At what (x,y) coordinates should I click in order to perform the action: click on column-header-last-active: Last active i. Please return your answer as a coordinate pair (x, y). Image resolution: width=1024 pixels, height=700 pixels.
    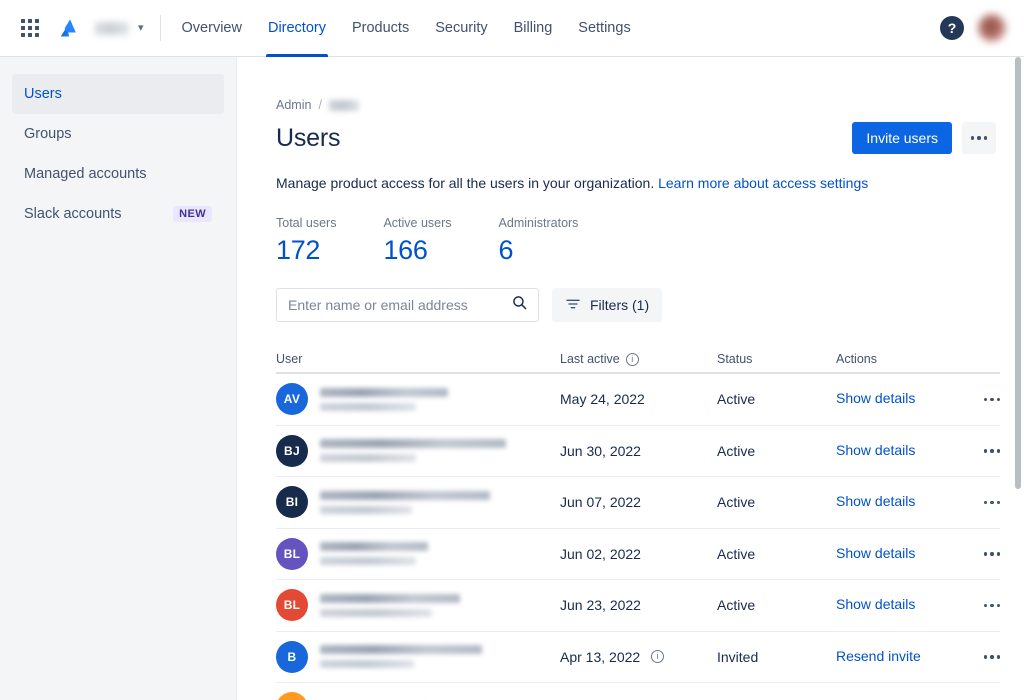
    Looking at the image, I should click on (638, 359).